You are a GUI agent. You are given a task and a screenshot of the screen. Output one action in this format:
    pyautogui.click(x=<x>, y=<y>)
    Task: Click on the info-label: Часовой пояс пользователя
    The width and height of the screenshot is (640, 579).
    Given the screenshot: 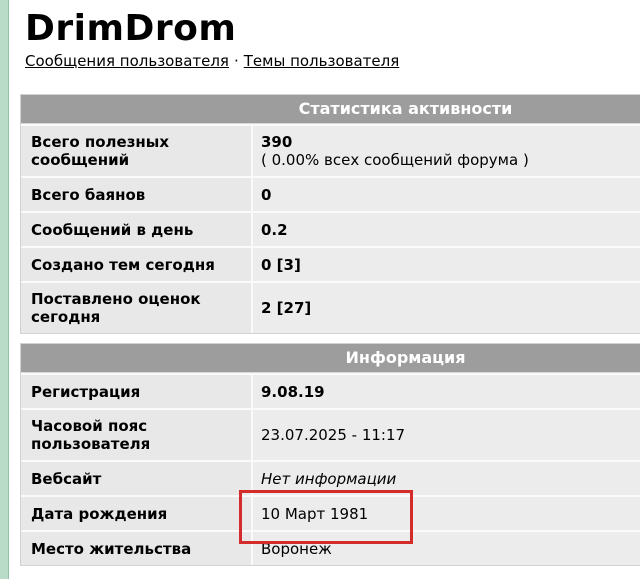 What is the action you would take?
    pyautogui.click(x=137, y=435)
    